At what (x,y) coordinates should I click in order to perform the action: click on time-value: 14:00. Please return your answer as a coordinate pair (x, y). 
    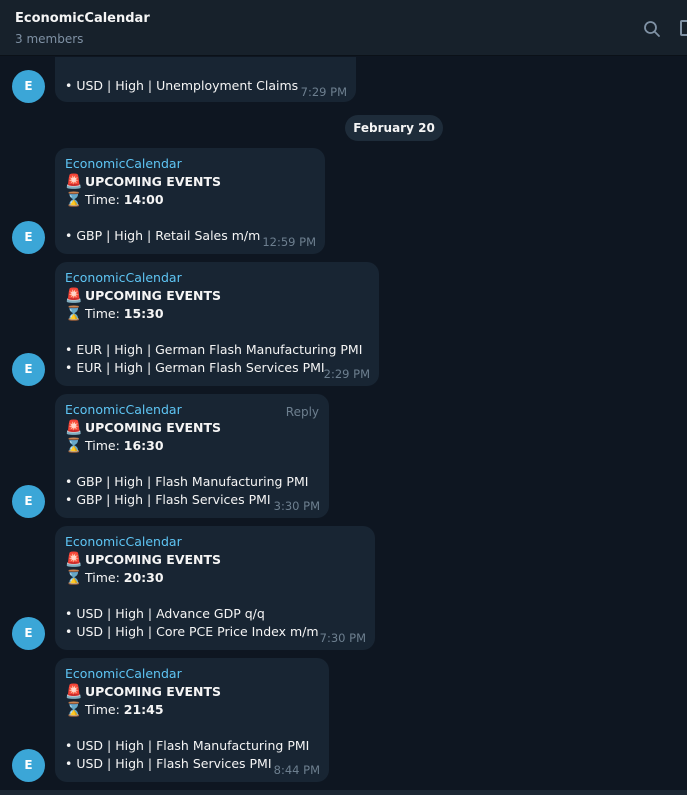
    Looking at the image, I should click on (143, 199).